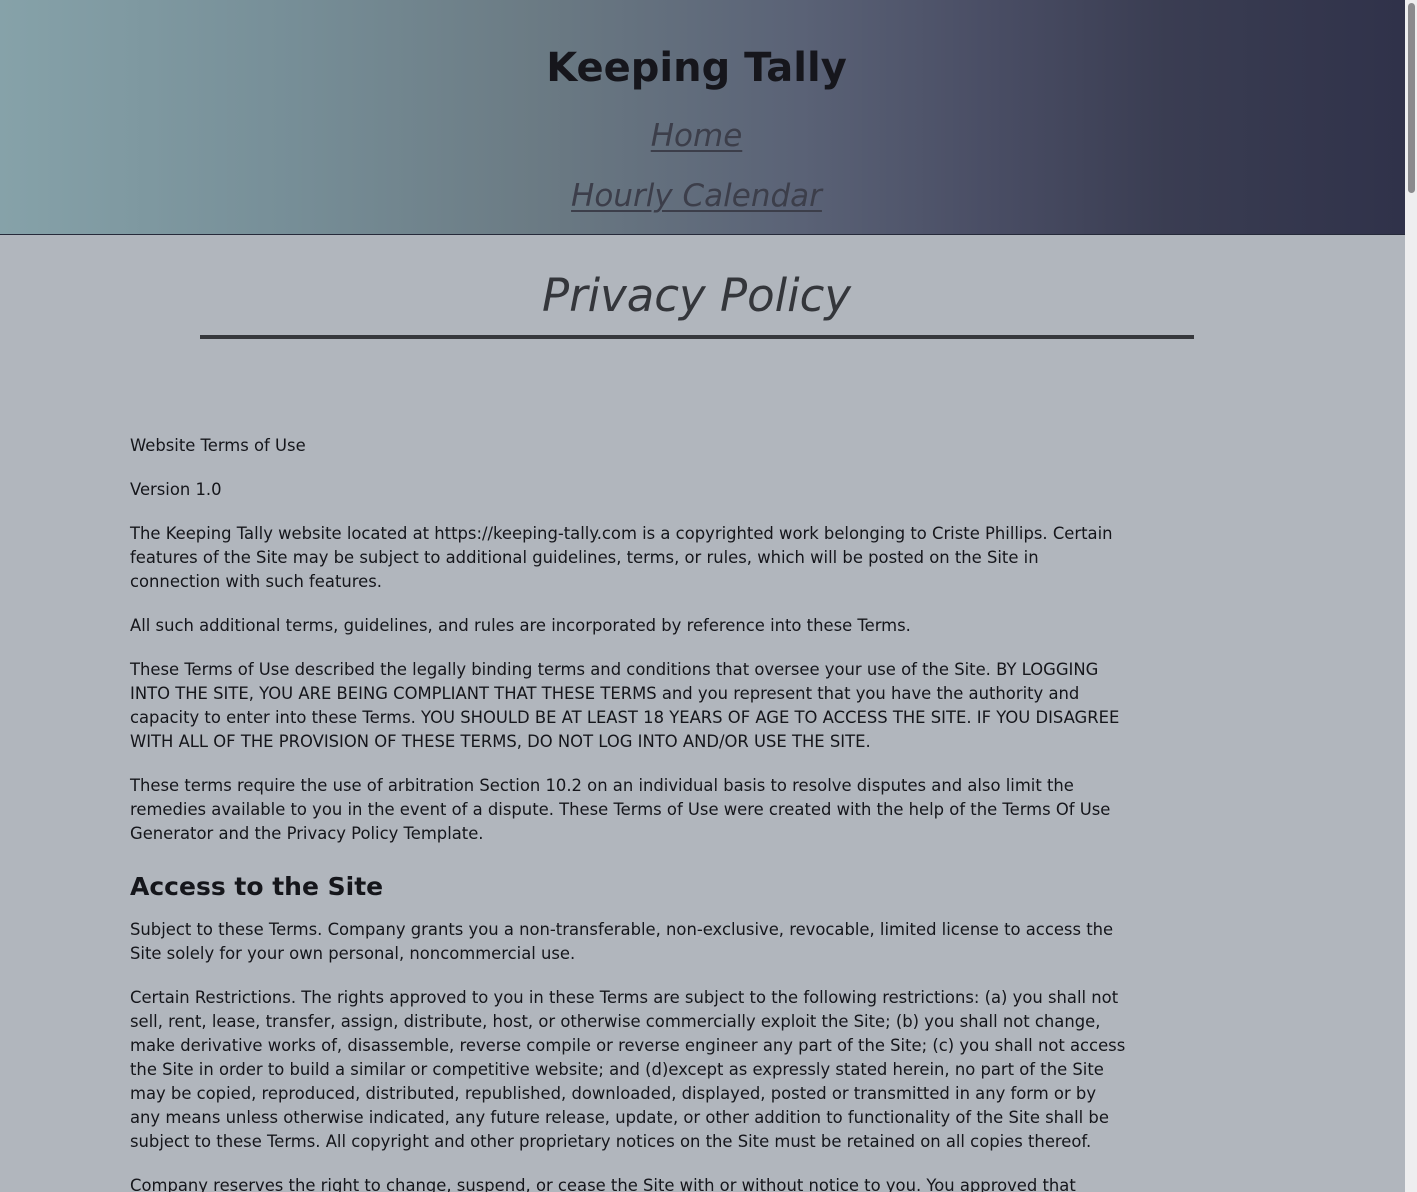 This screenshot has height=1192, width=1417. Describe the element at coordinates (696, 68) in the screenshot. I see `site-title: Keeping Tally` at that location.